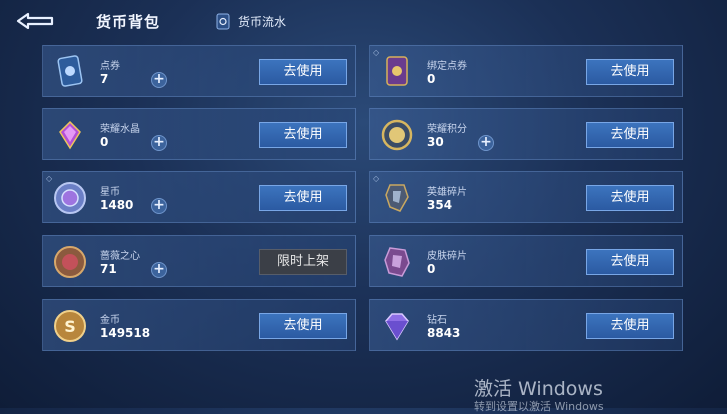 The image size is (727, 414). What do you see at coordinates (526, 261) in the screenshot?
I see `currency-card-skin-fragment: 皮肤碎片 0 去使用` at bounding box center [526, 261].